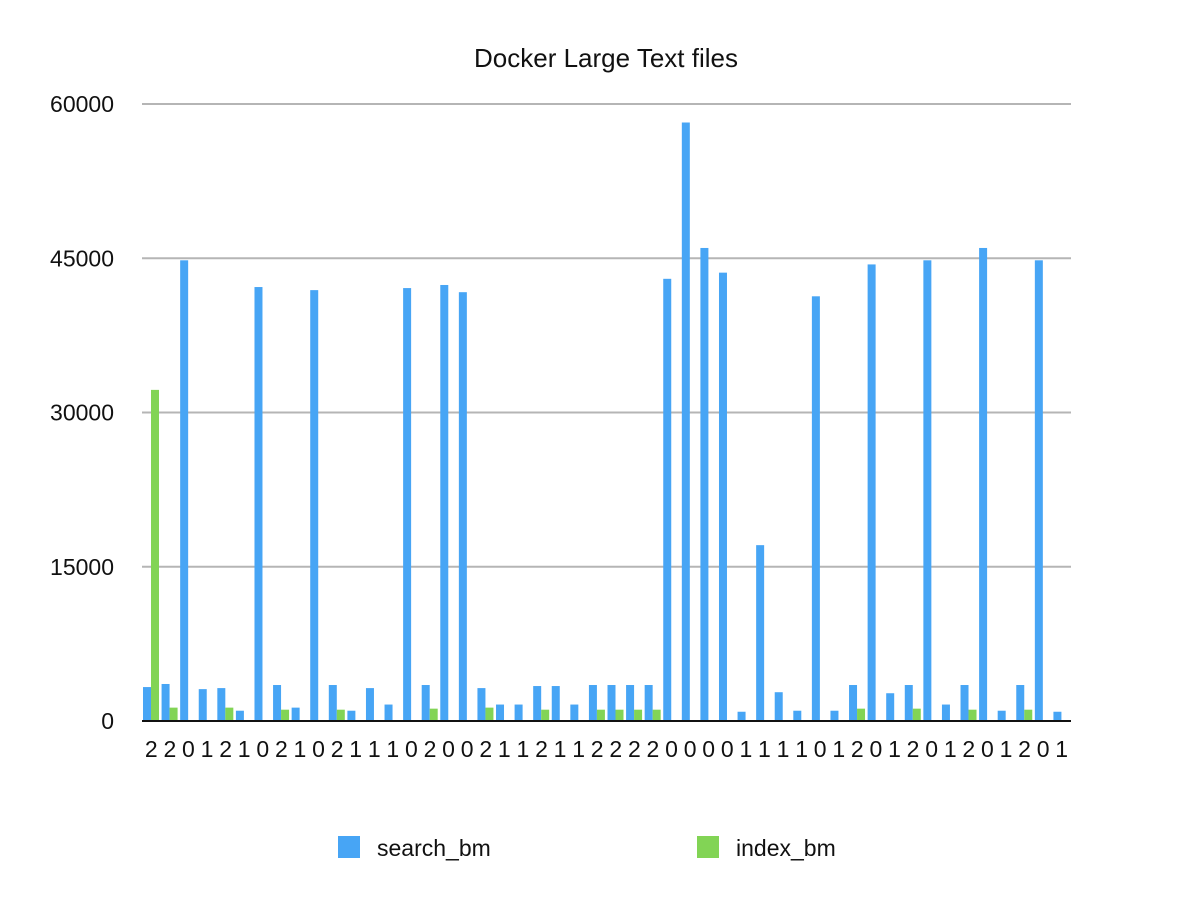 The width and height of the screenshot is (1192, 898). What do you see at coordinates (606, 58) in the screenshot?
I see `chart-title: Docker Large Text files` at bounding box center [606, 58].